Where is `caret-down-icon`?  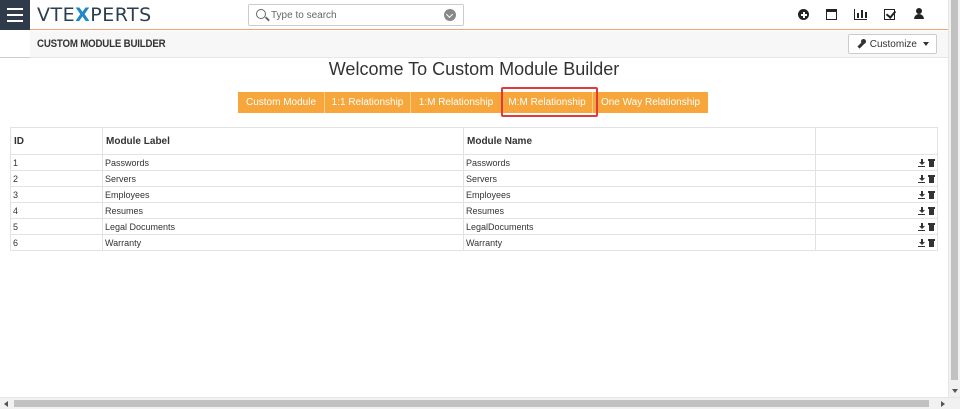
caret-down-icon is located at coordinates (926, 44).